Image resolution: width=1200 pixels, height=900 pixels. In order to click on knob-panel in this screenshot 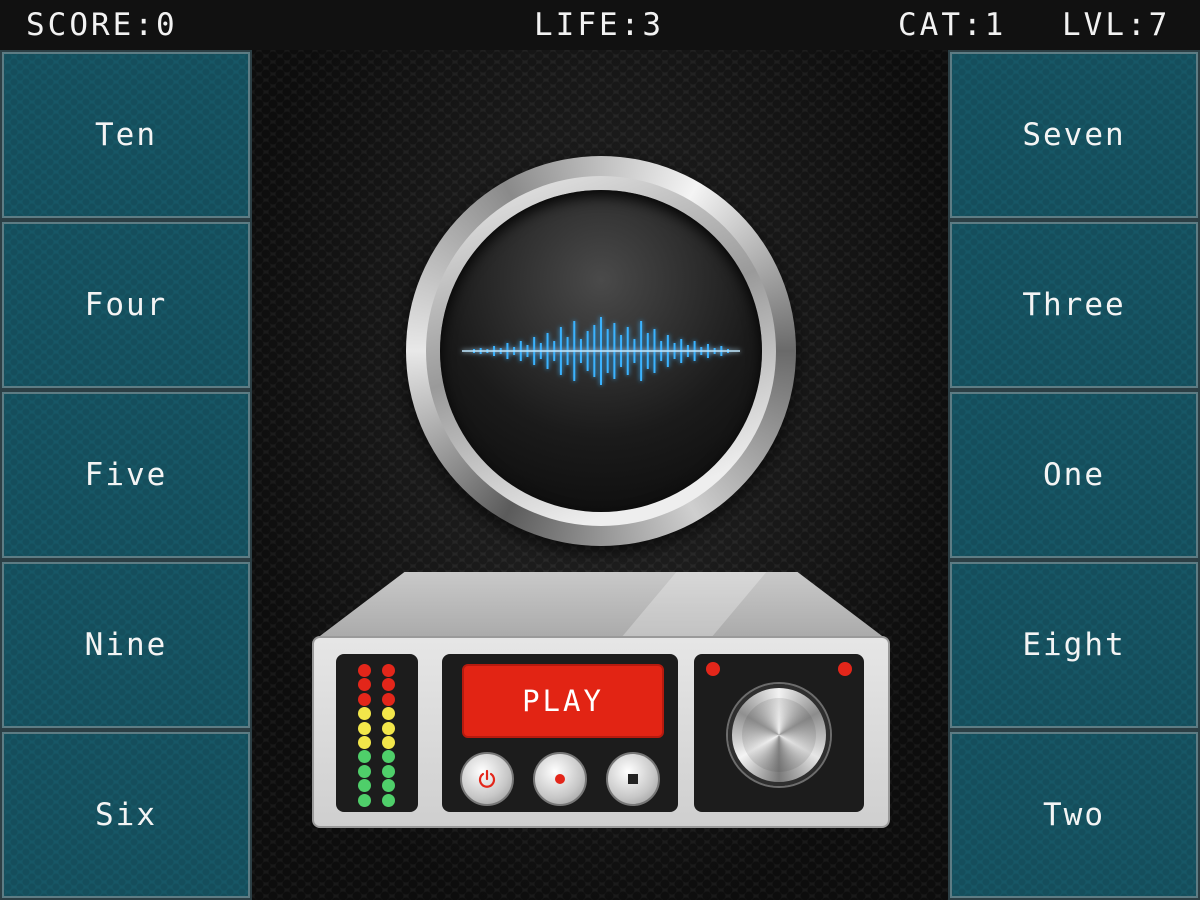, I will do `click(779, 733)`.